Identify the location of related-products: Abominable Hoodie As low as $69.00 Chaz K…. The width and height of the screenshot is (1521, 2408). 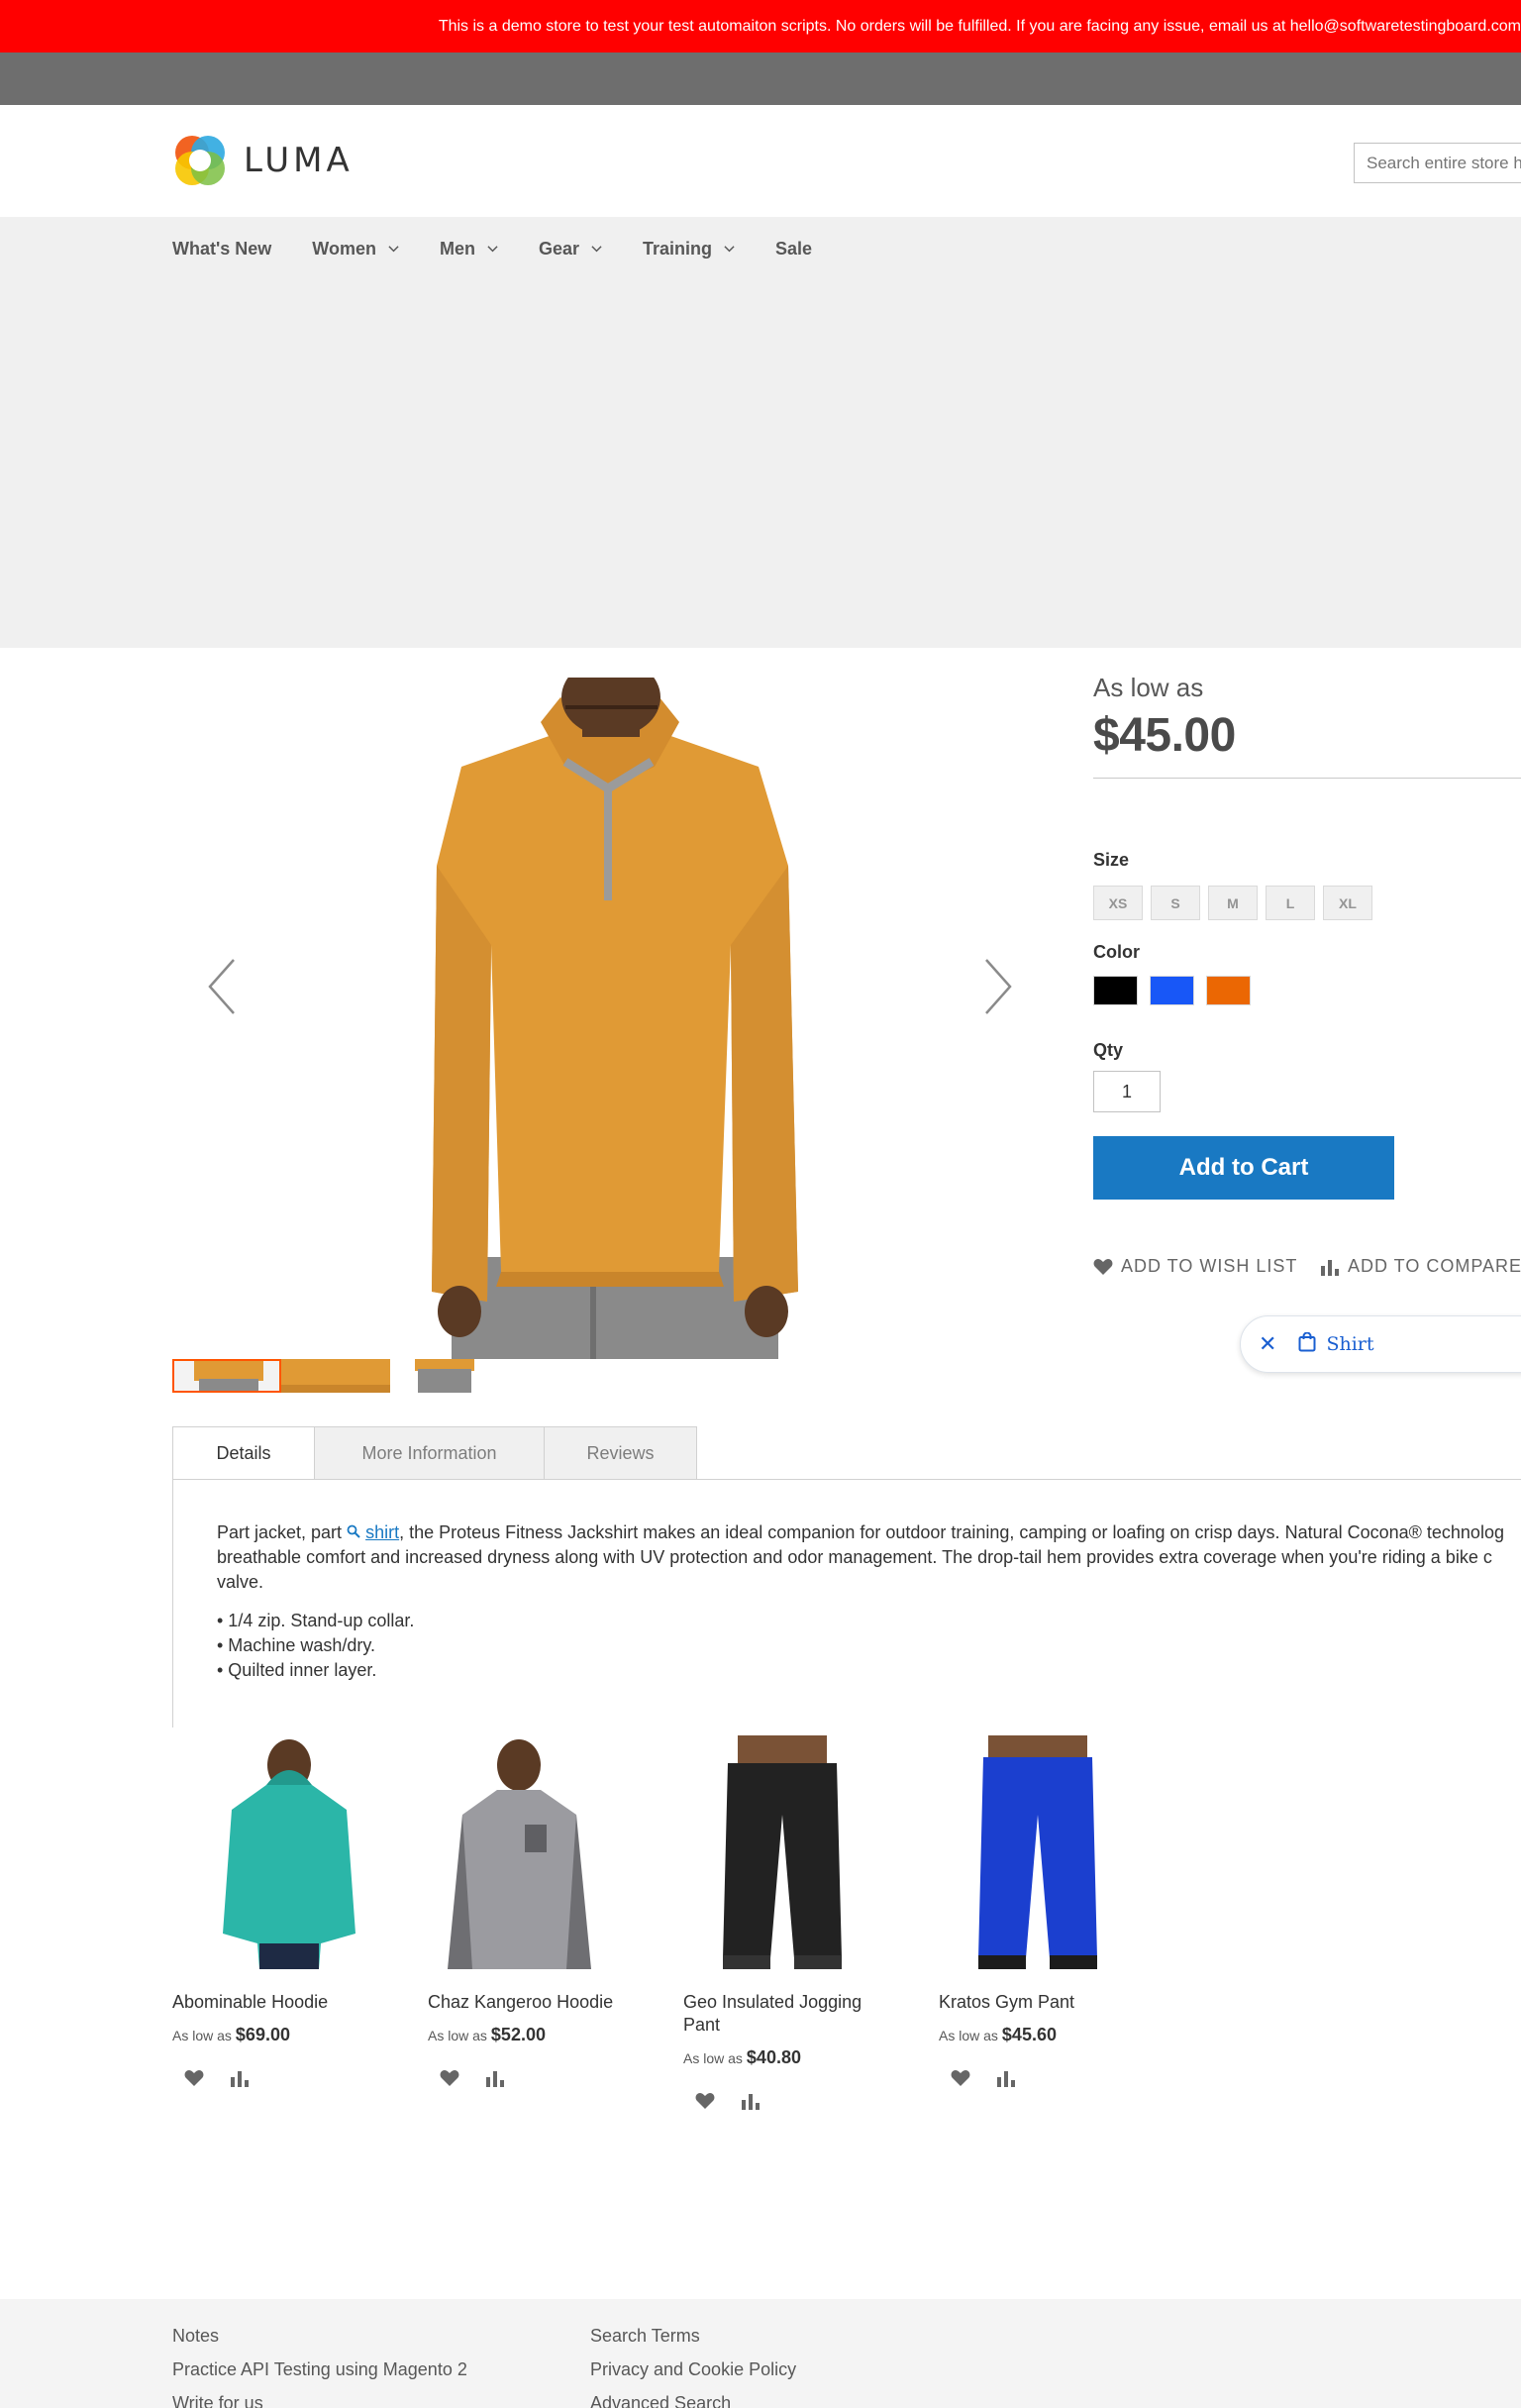
(683, 1923).